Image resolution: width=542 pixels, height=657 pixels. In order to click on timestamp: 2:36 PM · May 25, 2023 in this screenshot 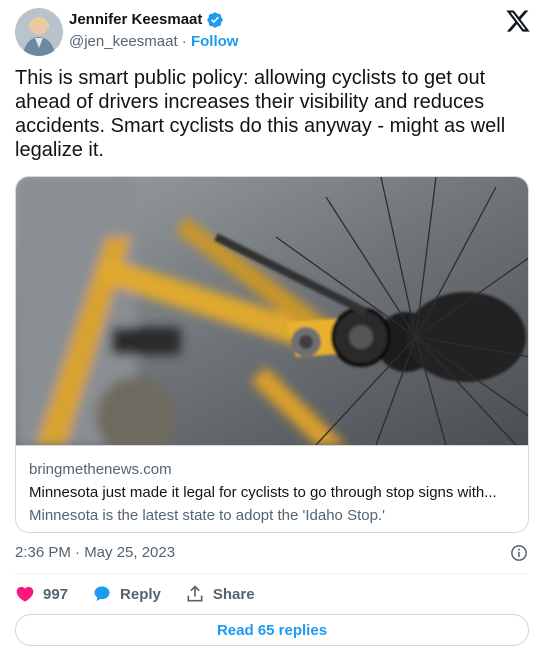, I will do `click(95, 553)`.